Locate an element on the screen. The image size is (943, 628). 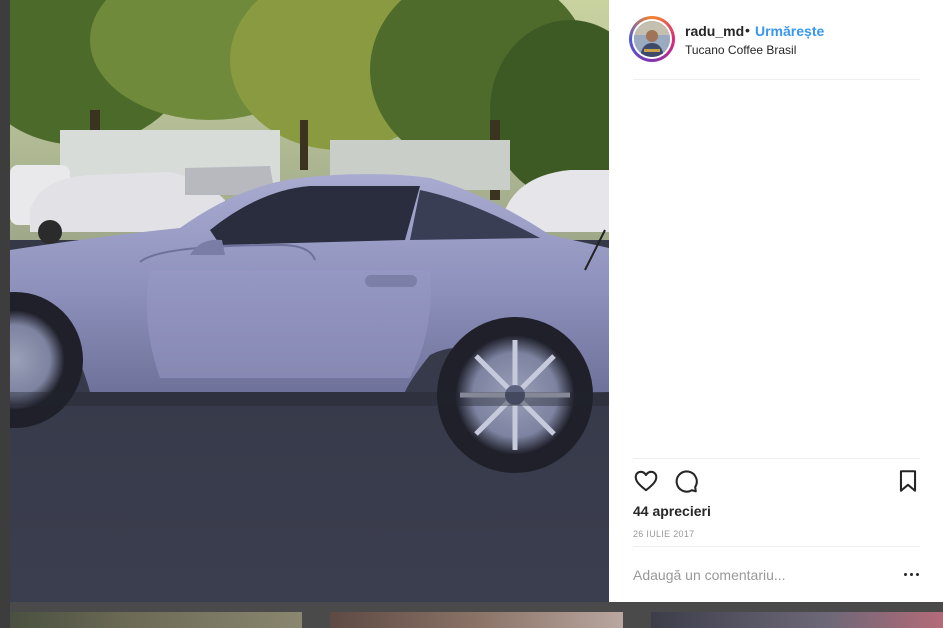
more-options-icon is located at coordinates (912, 574).